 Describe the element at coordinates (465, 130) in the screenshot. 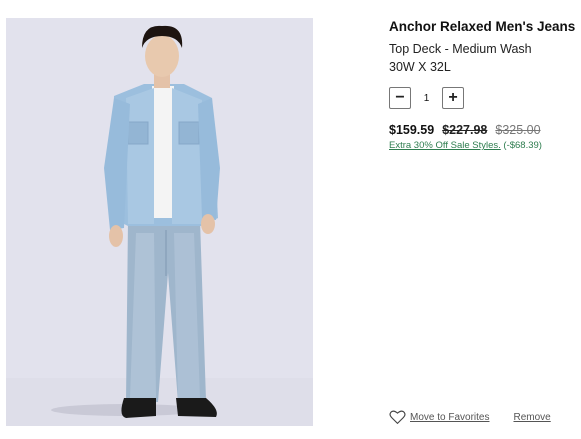

I see `was-price: $227.98` at that location.